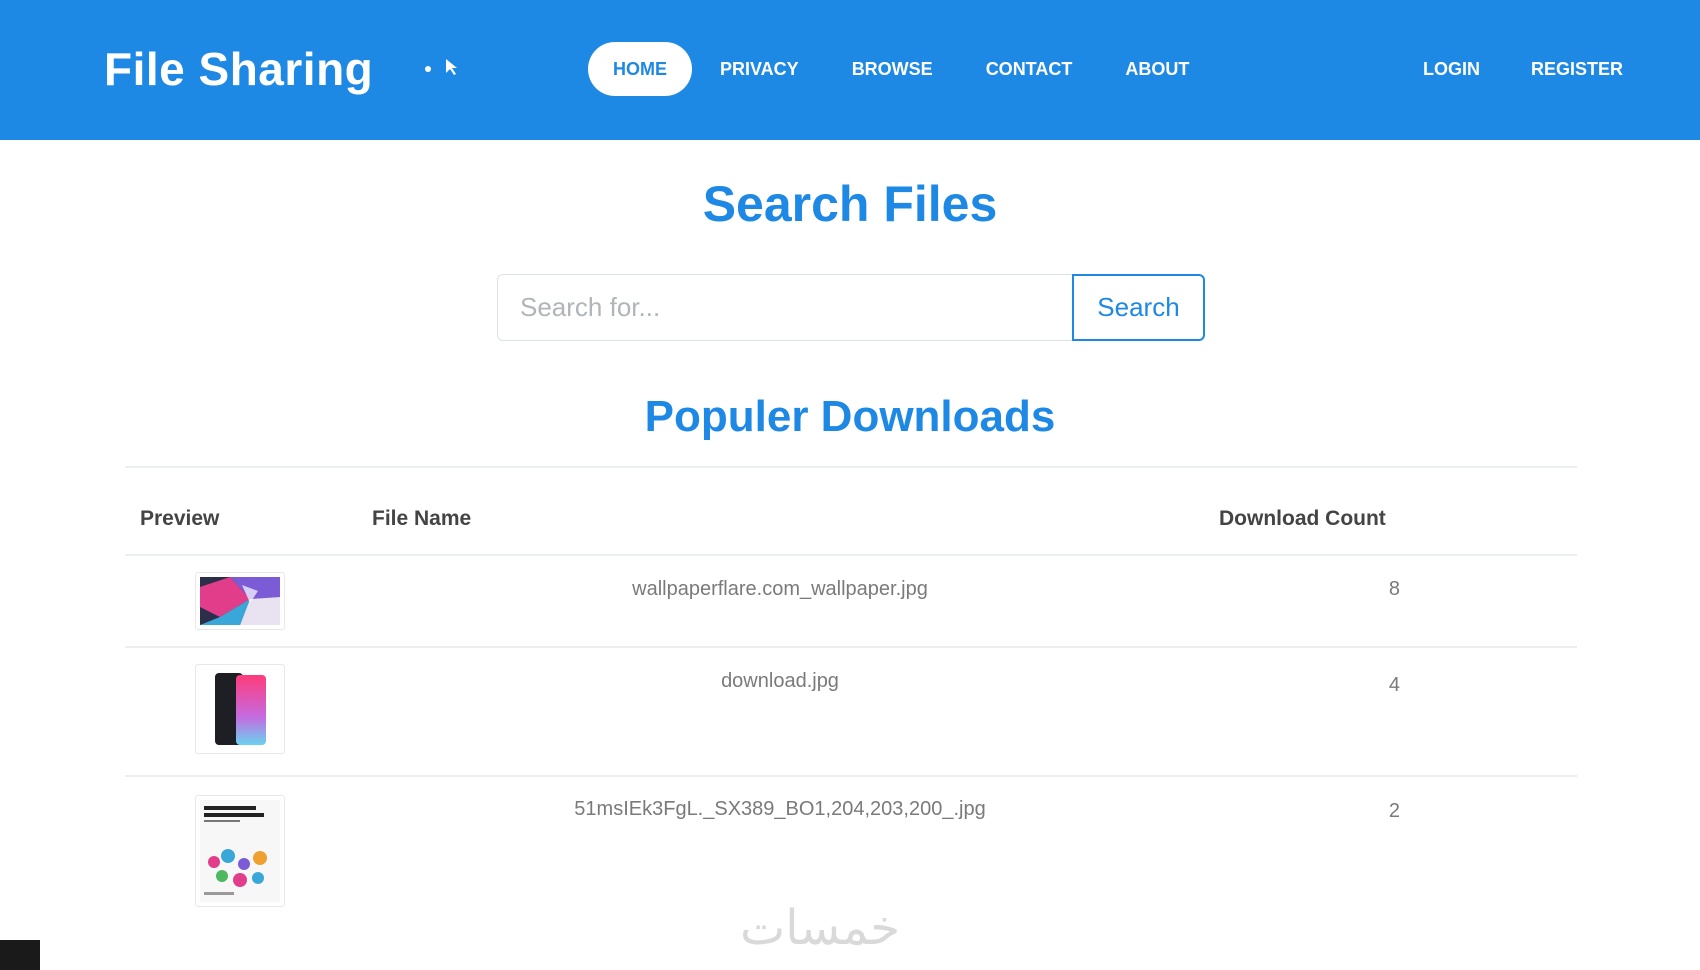  I want to click on nav-contact: CONTACT, so click(1029, 69).